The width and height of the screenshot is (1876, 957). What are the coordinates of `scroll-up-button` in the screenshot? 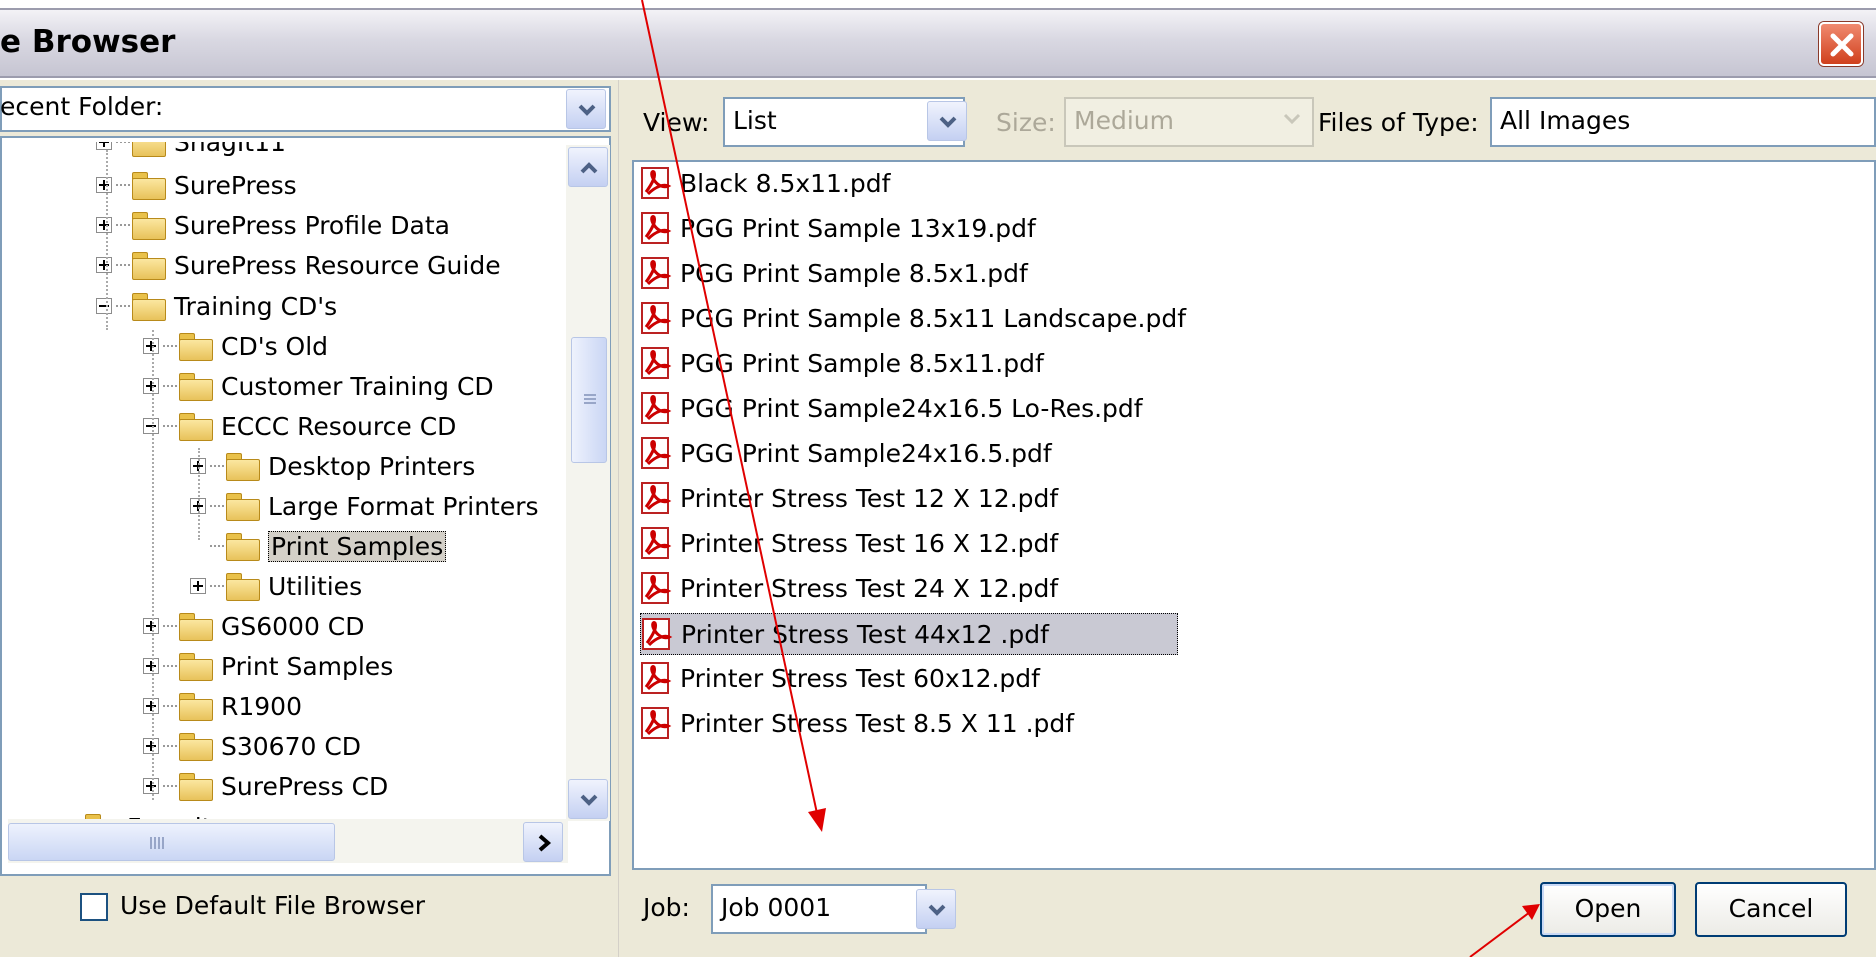 It's located at (588, 167).